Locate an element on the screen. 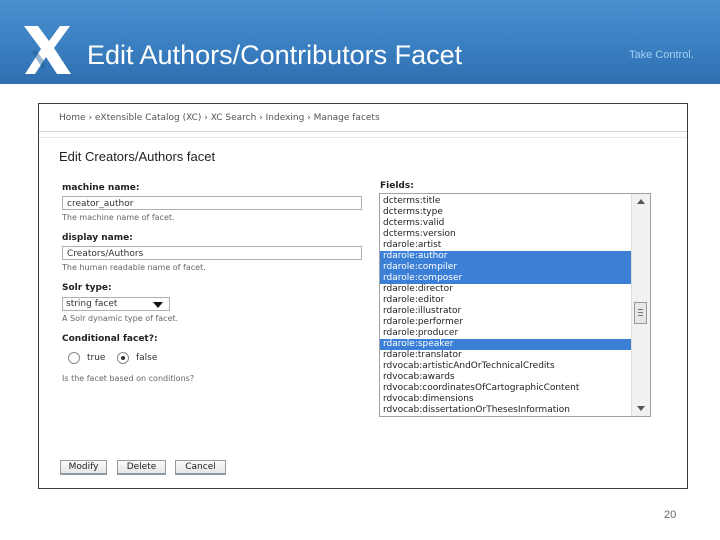  fields-option: dcterms:valid is located at coordinates (506, 223).